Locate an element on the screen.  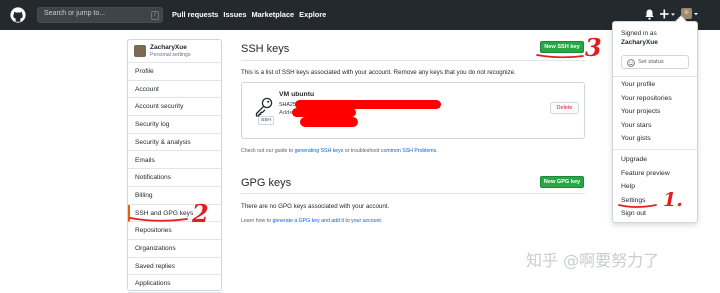
underline-settings is located at coordinates (637, 206).